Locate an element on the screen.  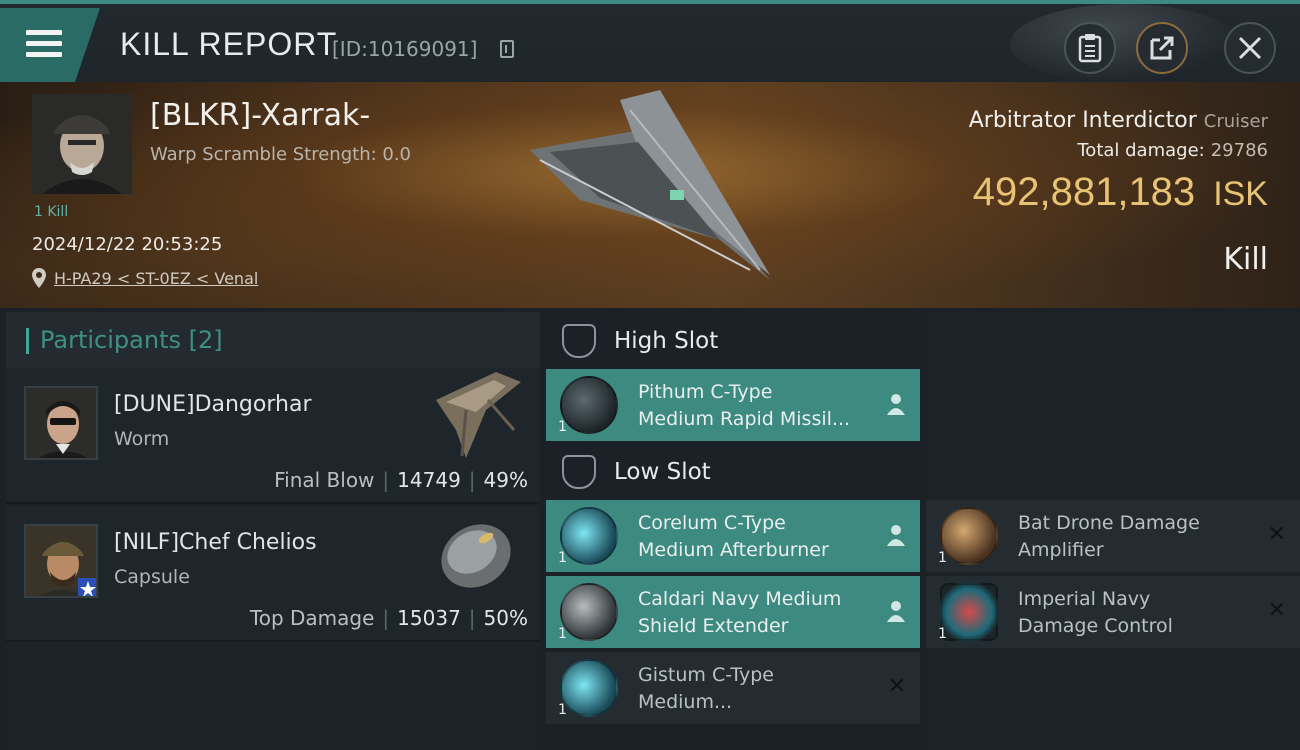
total-damage-value: 29786 is located at coordinates (1239, 150).